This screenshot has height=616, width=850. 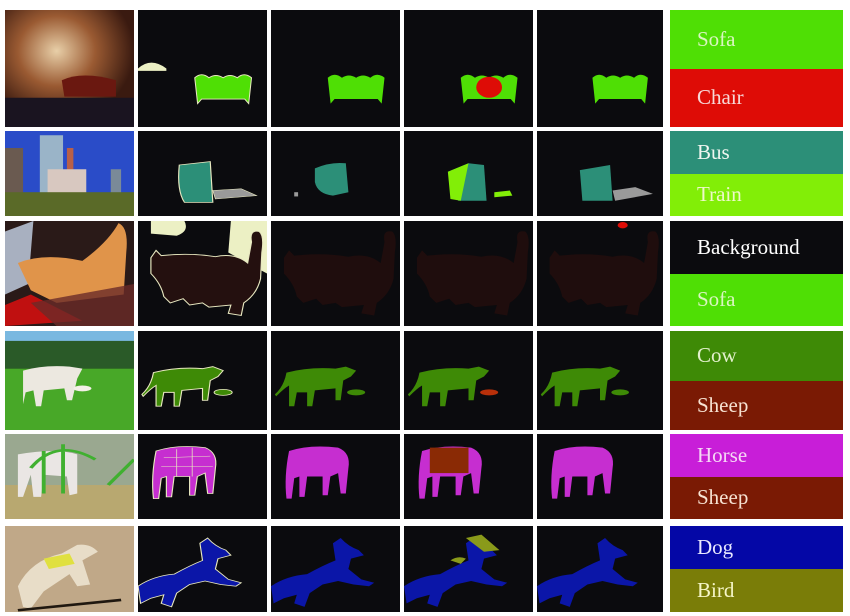 I want to click on legend-label: Cow, so click(x=717, y=355).